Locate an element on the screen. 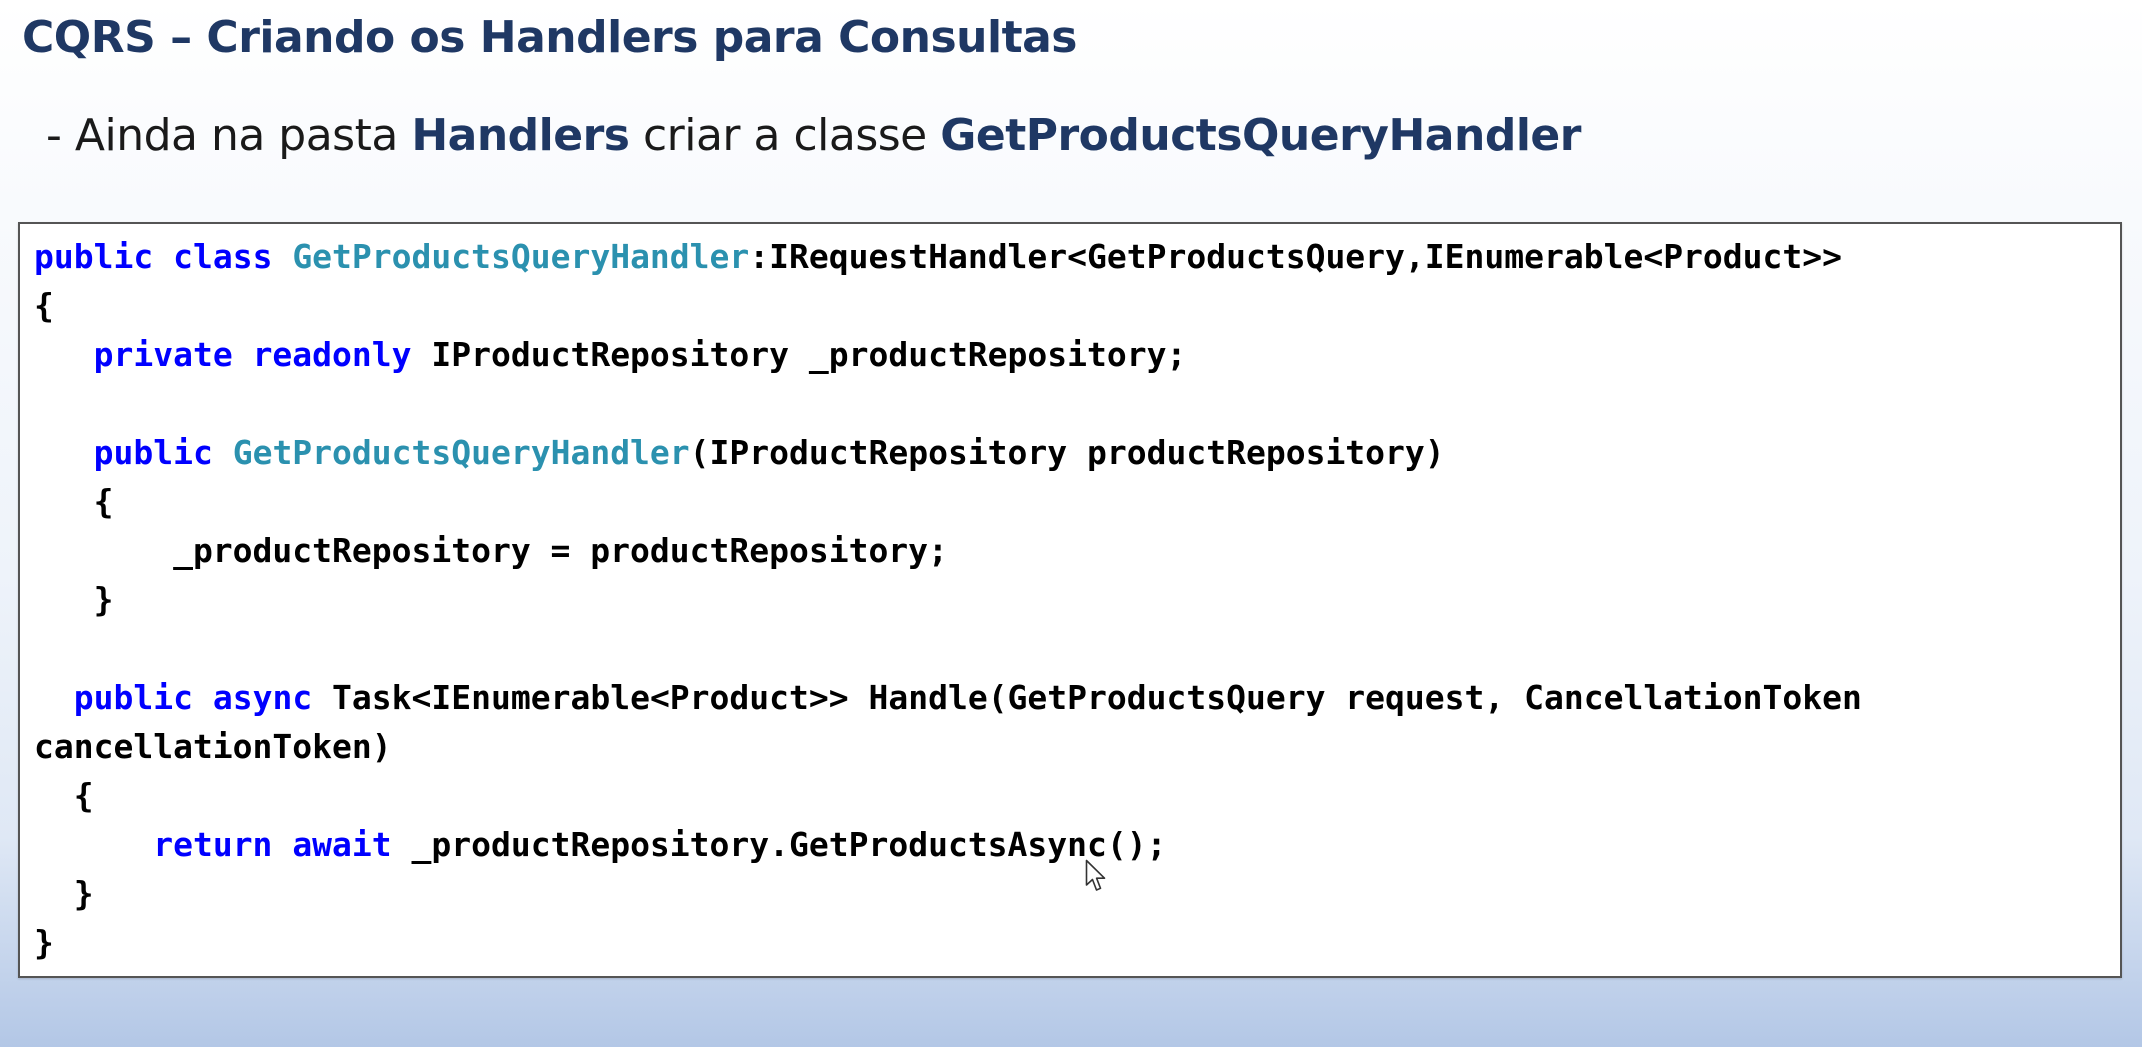 The width and height of the screenshot is (2142, 1047). code-text: cancellationToken) is located at coordinates (213, 746).